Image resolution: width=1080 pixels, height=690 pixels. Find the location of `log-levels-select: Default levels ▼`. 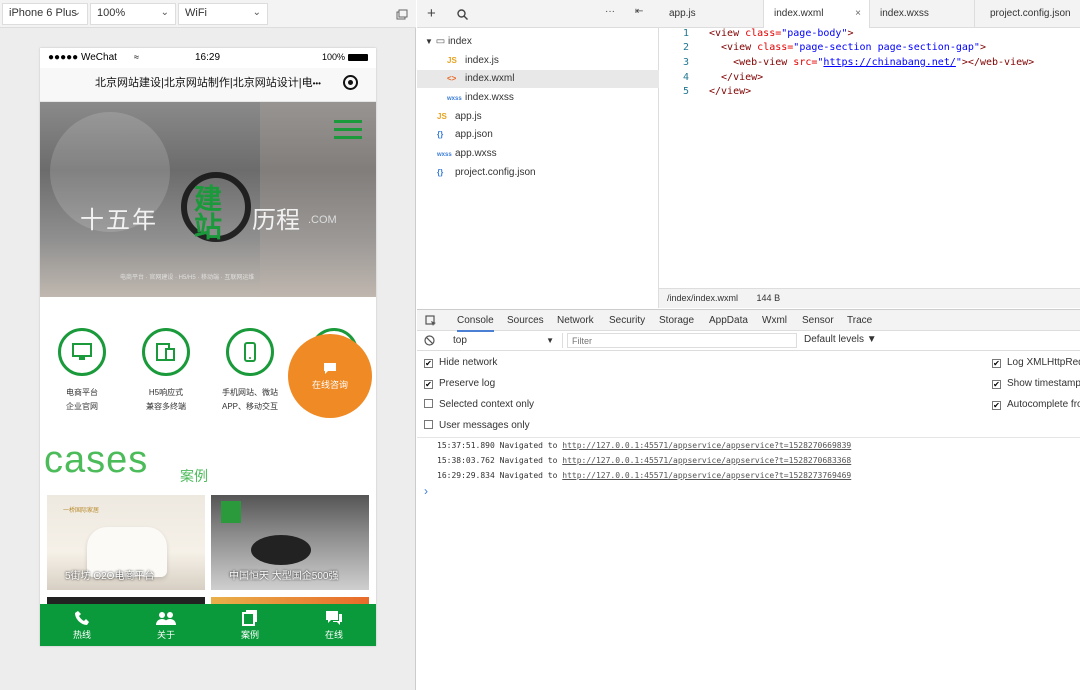

log-levels-select: Default levels ▼ is located at coordinates (840, 339).